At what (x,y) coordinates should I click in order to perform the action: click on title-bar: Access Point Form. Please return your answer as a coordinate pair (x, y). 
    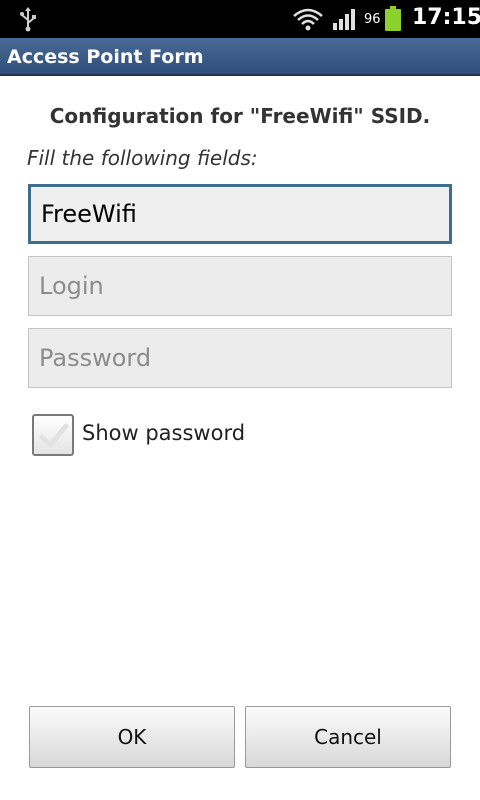
    Looking at the image, I should click on (240, 57).